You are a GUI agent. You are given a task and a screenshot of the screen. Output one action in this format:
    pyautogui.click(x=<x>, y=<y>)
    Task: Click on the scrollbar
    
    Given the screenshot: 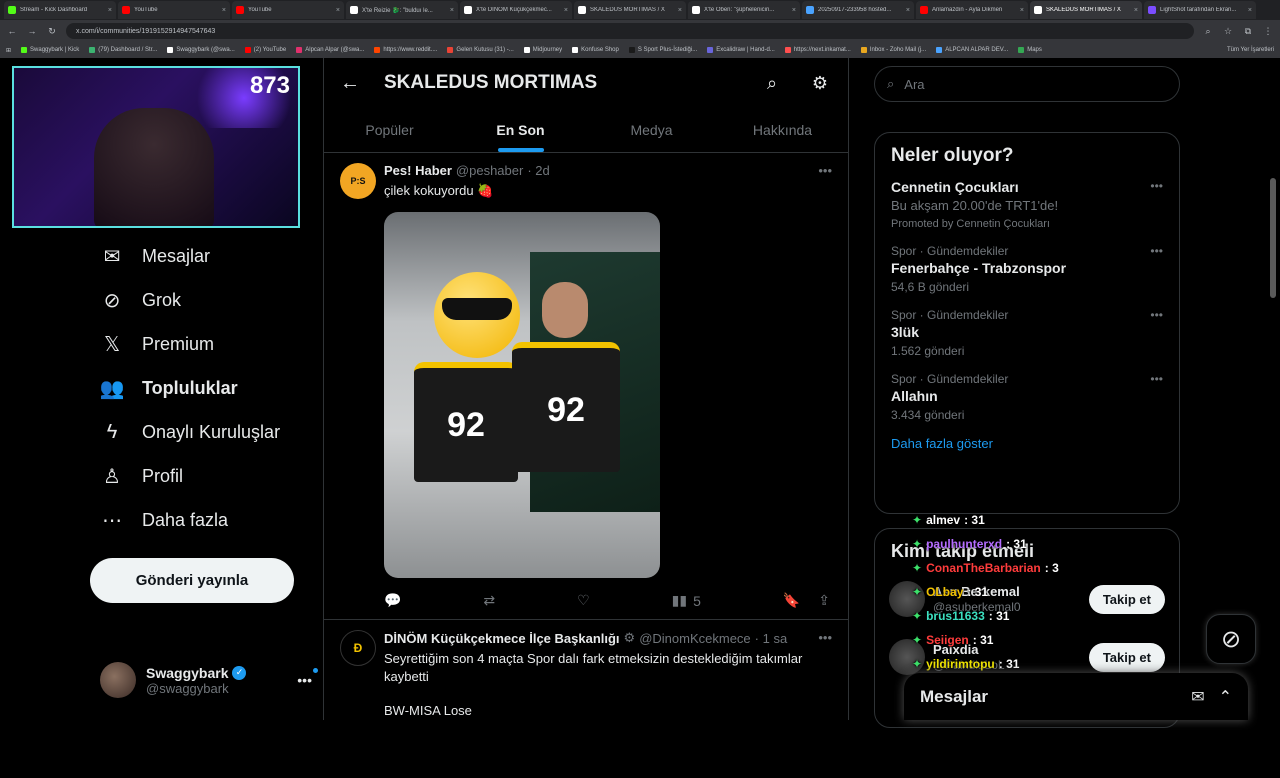 What is the action you would take?
    pyautogui.click(x=1274, y=448)
    